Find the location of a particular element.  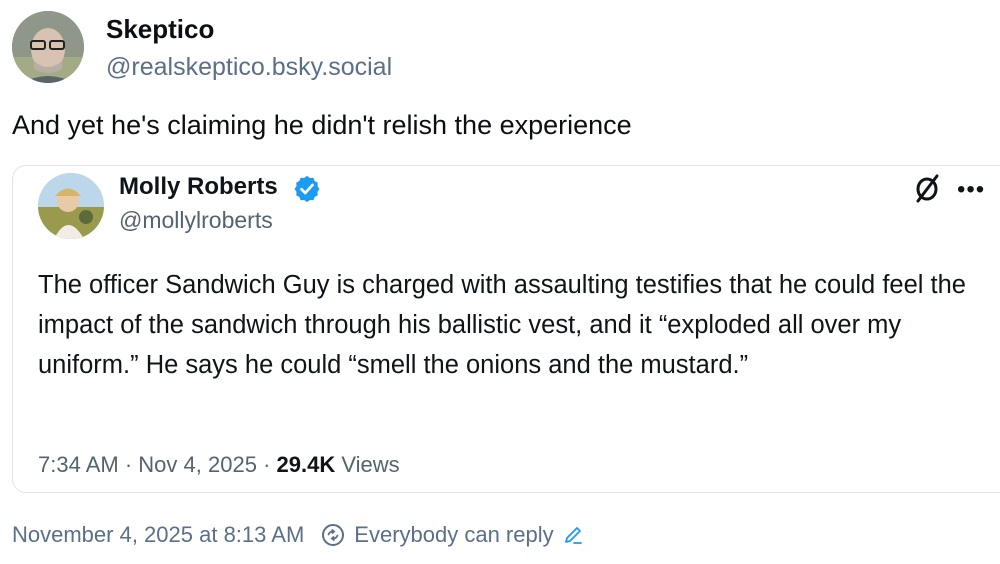

reply-settings-icon is located at coordinates (333, 535).